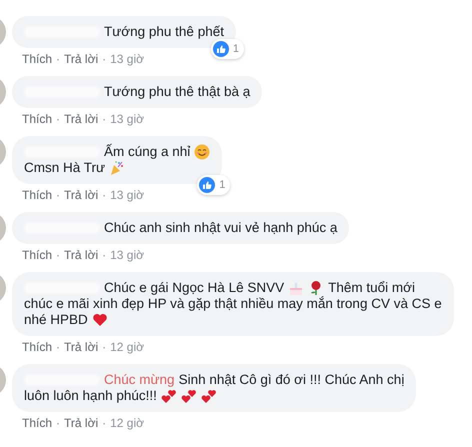  I want to click on smiley-icon, so click(202, 152).